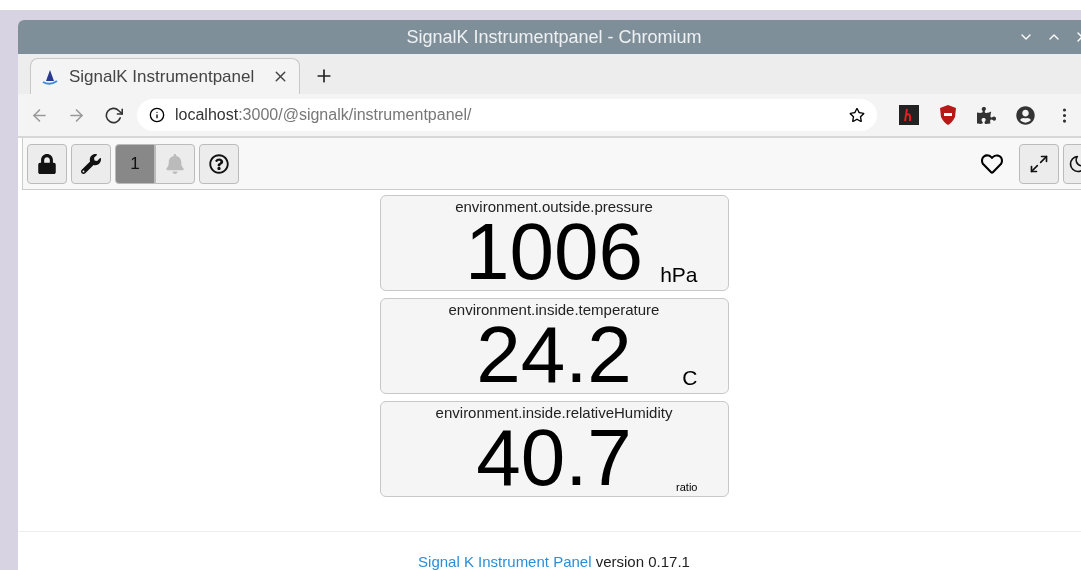 The height and width of the screenshot is (570, 1081). Describe the element at coordinates (948, 115) in the screenshot. I see `shield-icon` at that location.